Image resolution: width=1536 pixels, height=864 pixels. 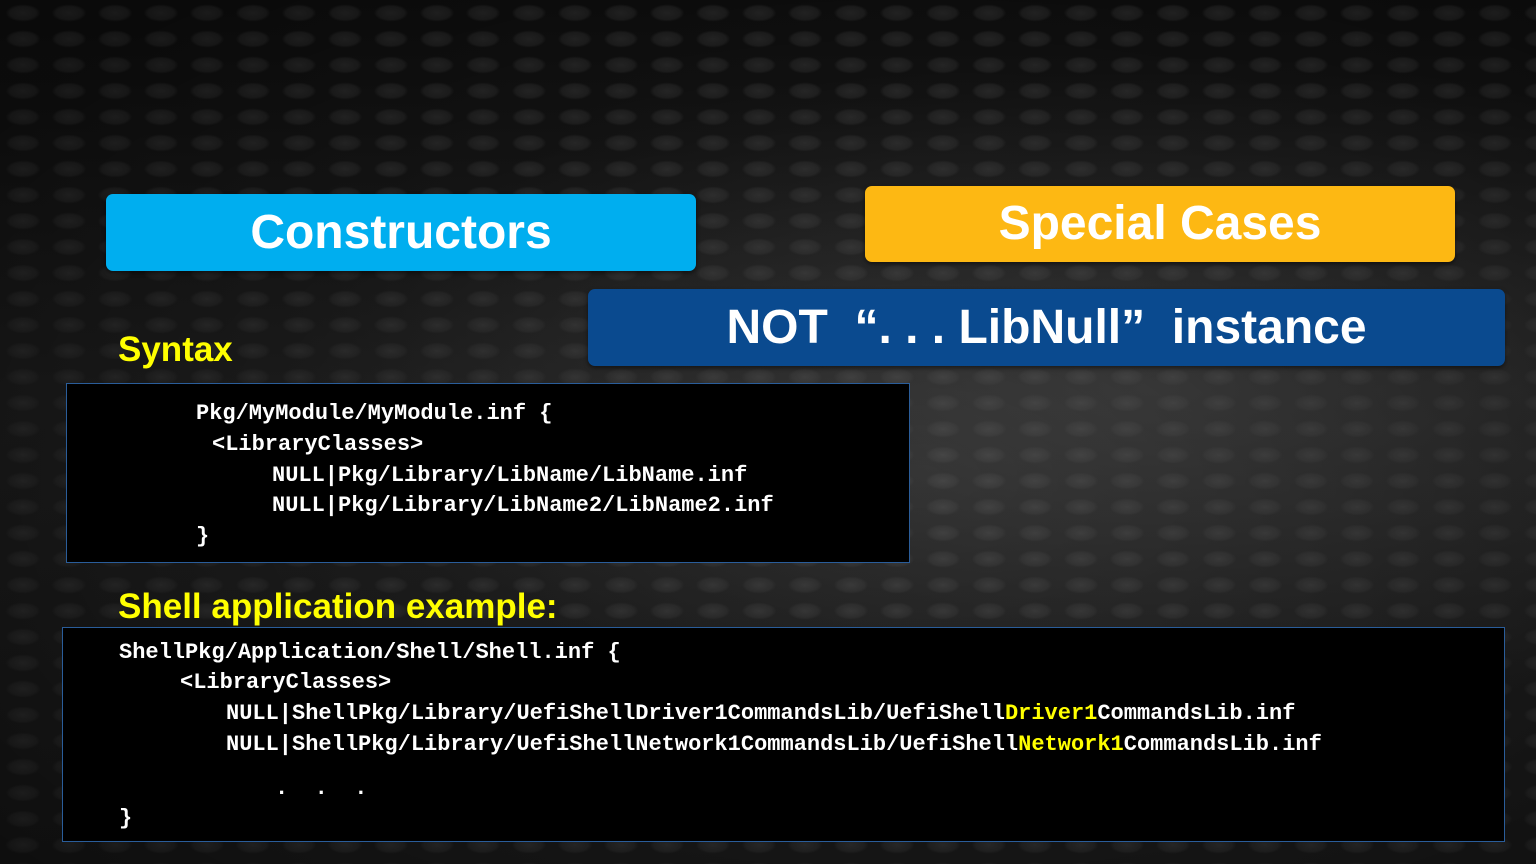 I want to click on code-line: ShellPkg/Application/Shell/Shell.inf {, so click(x=370, y=652).